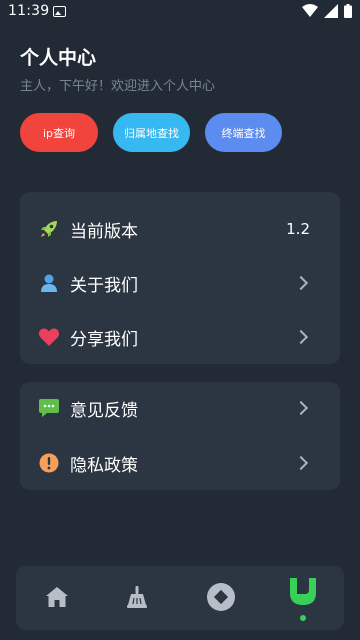 This screenshot has width=360, height=640. What do you see at coordinates (49, 229) in the screenshot?
I see `rocket-icon` at bounding box center [49, 229].